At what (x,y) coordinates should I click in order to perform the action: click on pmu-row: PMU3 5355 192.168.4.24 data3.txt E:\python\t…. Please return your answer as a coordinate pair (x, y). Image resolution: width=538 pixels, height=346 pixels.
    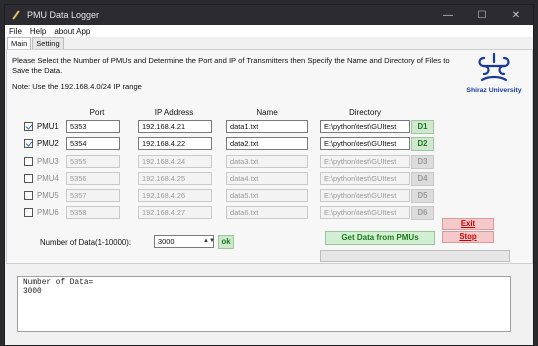
    Looking at the image, I should click on (269, 162).